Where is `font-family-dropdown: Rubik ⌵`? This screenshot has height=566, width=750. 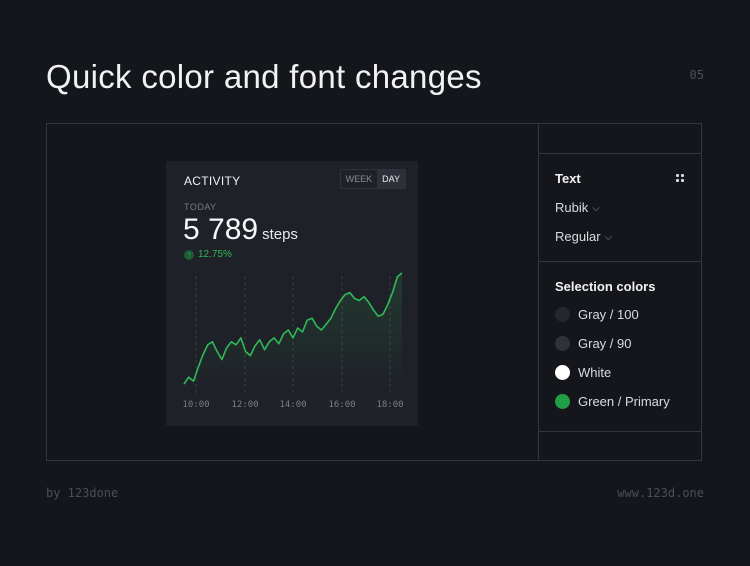
font-family-dropdown: Rubik ⌵ is located at coordinates (577, 207).